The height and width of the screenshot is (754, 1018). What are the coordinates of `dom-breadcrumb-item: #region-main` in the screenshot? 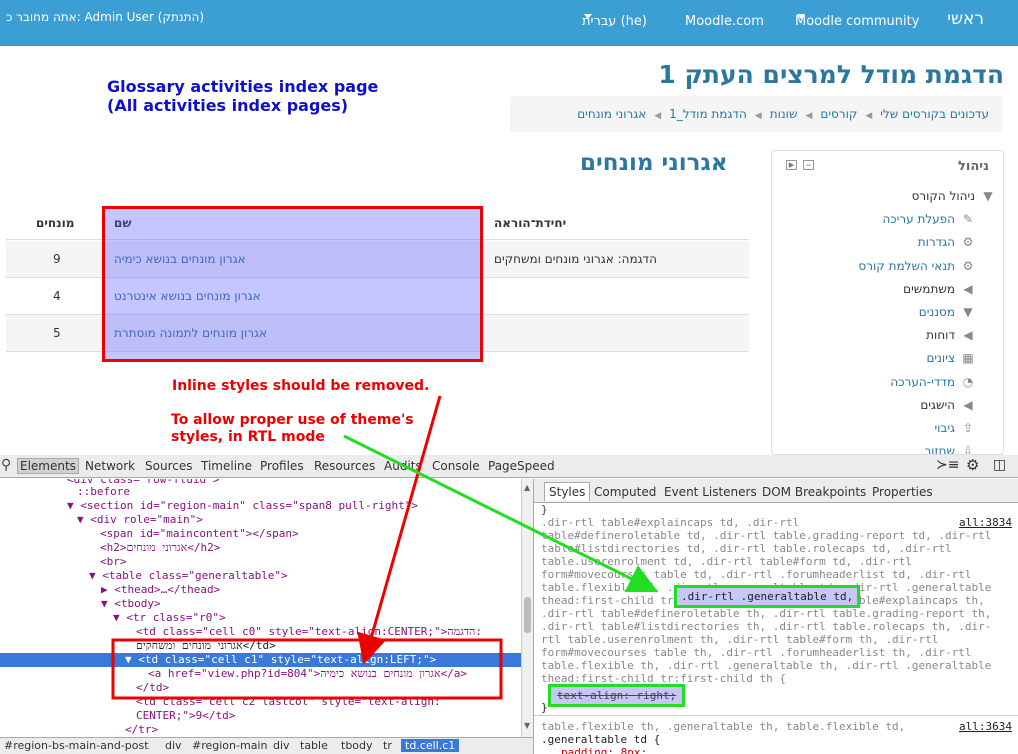 It's located at (229, 745).